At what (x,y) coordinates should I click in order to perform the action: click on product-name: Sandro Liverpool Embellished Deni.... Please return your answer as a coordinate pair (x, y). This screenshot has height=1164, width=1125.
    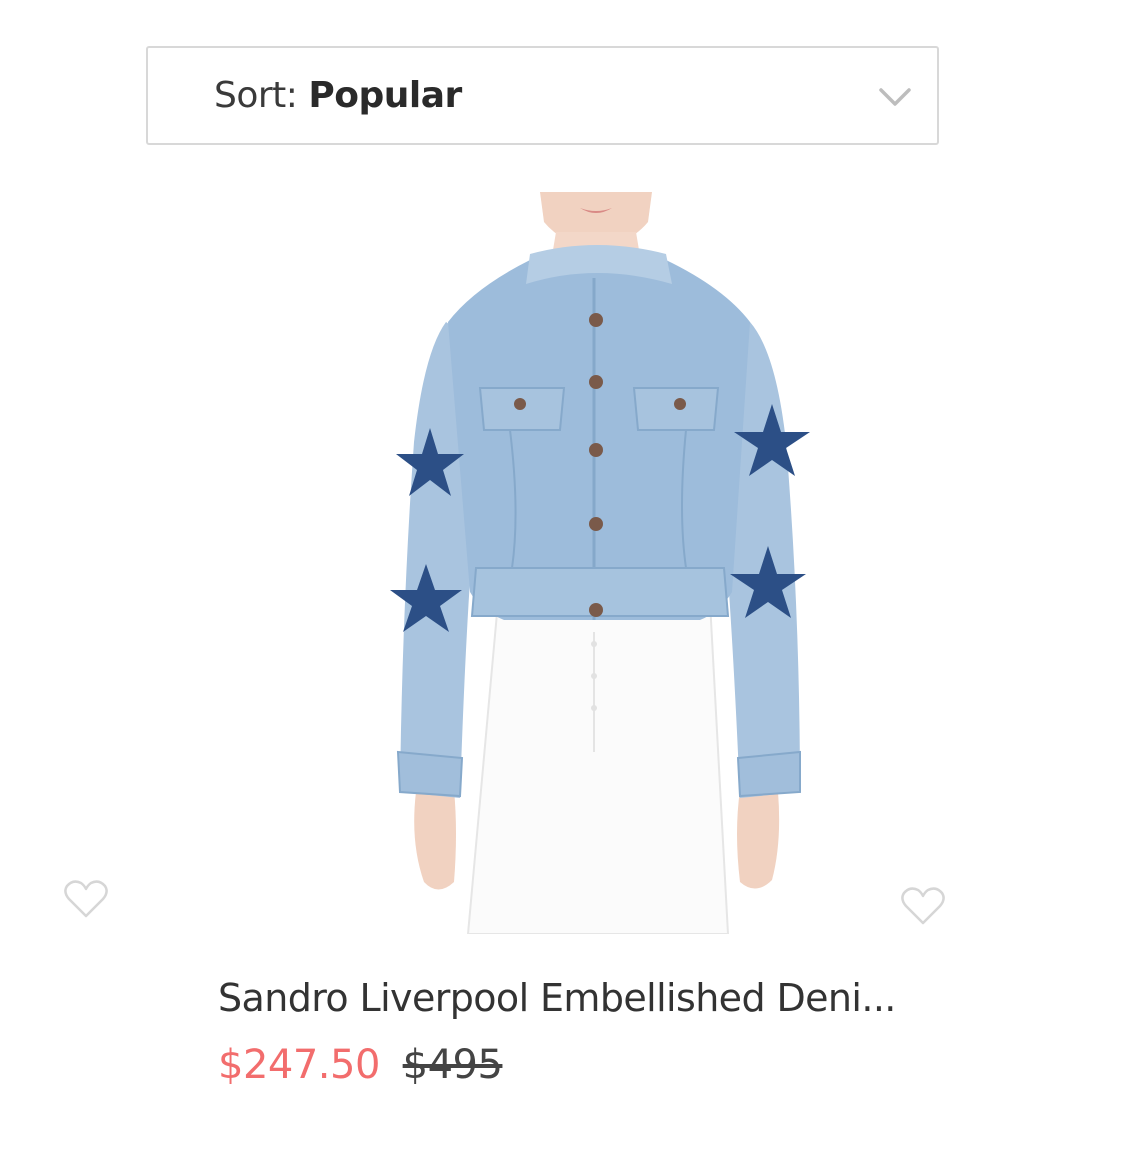
    Looking at the image, I should click on (557, 998).